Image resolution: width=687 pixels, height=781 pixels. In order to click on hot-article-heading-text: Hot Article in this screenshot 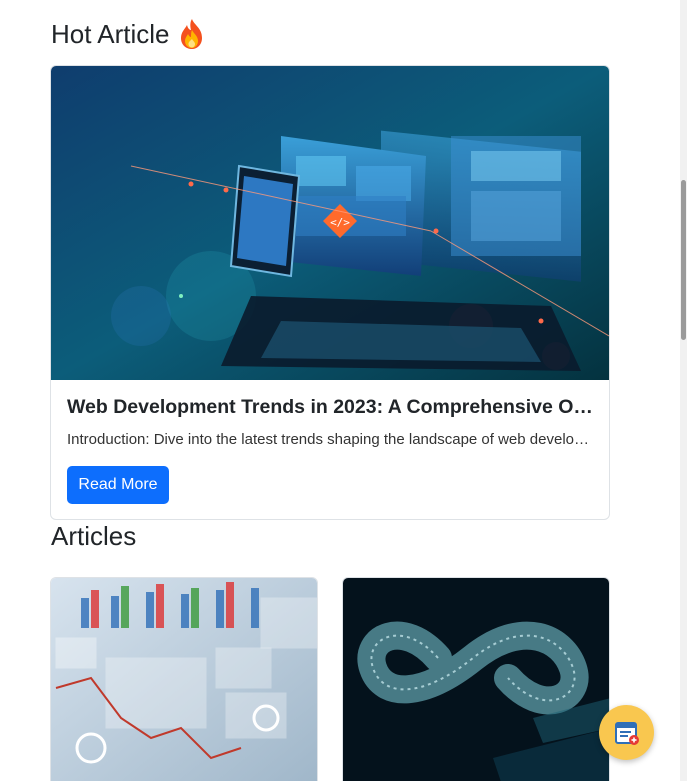, I will do `click(110, 34)`.